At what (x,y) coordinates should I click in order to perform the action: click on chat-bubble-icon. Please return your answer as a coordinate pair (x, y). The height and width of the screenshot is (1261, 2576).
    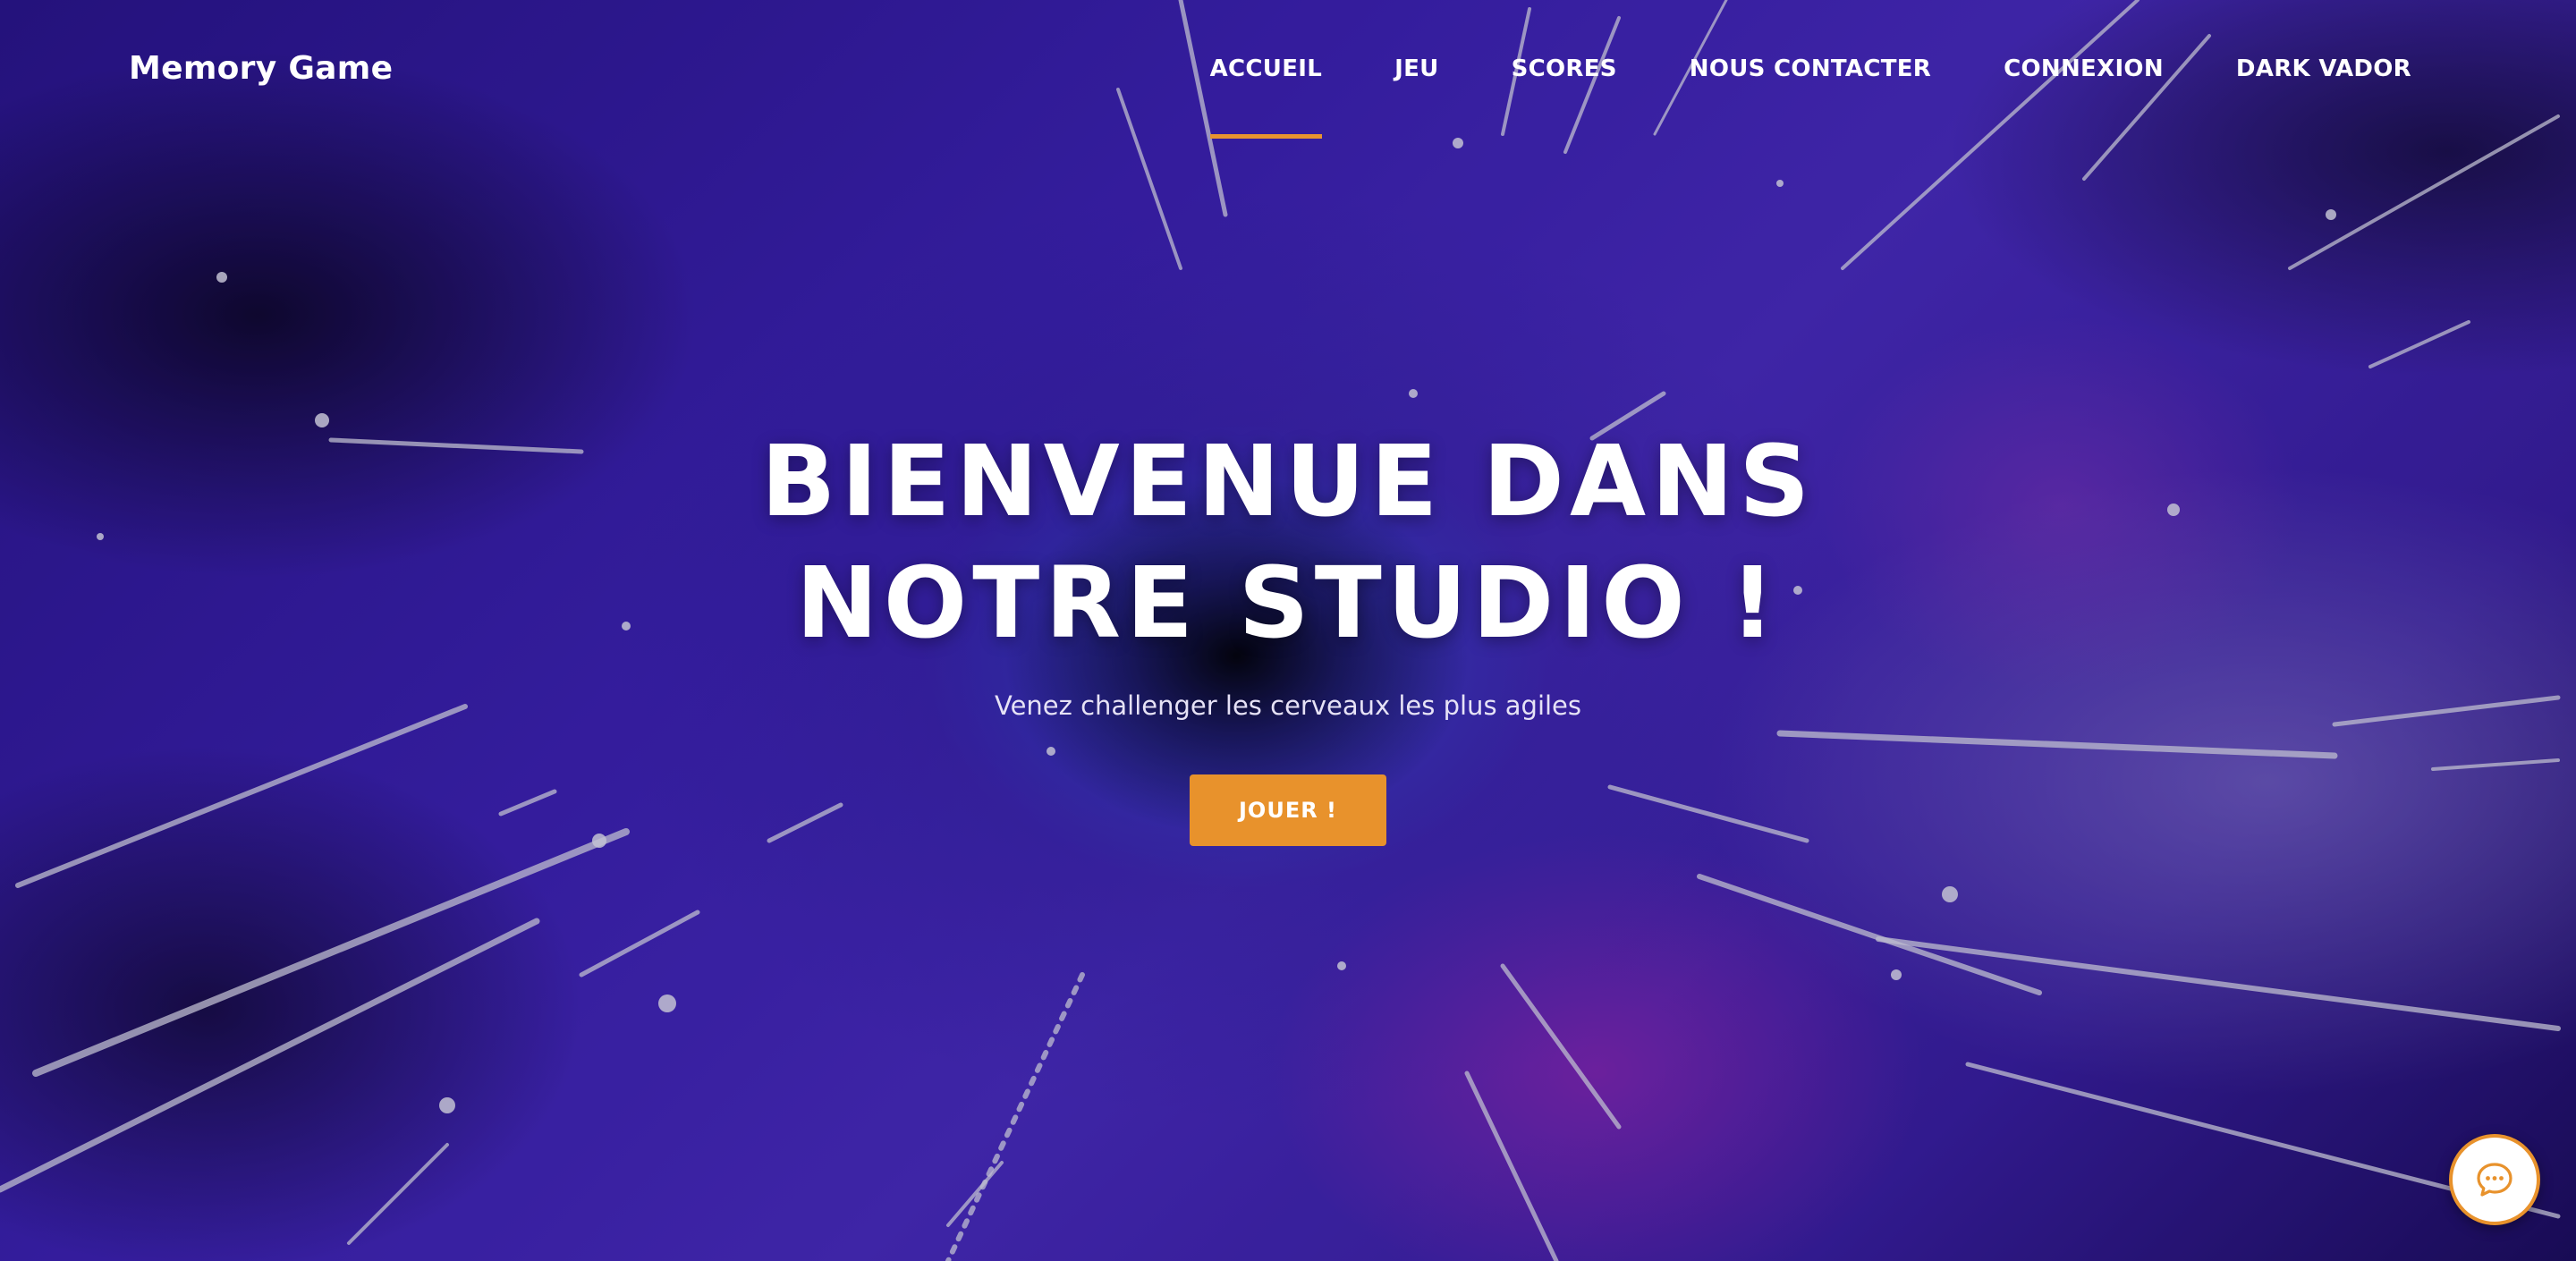
    Looking at the image, I should click on (2494, 1180).